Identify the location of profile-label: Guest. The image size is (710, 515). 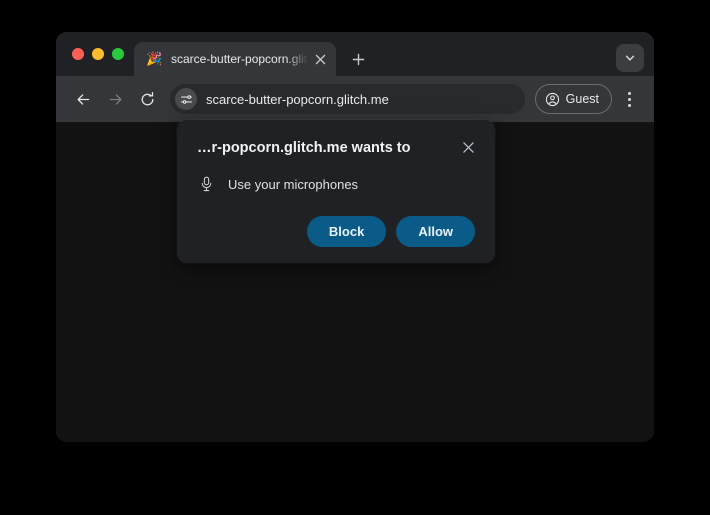
(582, 99).